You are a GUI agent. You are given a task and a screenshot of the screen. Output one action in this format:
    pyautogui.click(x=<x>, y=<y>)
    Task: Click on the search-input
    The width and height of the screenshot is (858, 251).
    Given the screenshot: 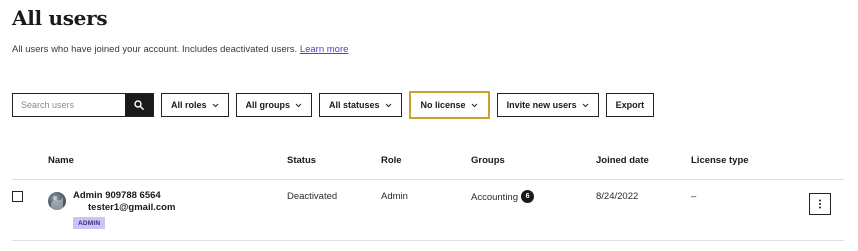 What is the action you would take?
    pyautogui.click(x=69, y=105)
    